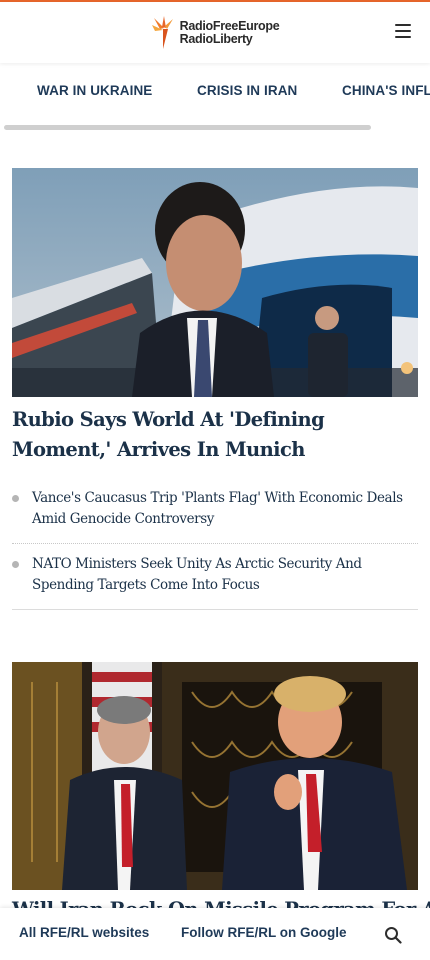  I want to click on related-divider, so click(215, 543).